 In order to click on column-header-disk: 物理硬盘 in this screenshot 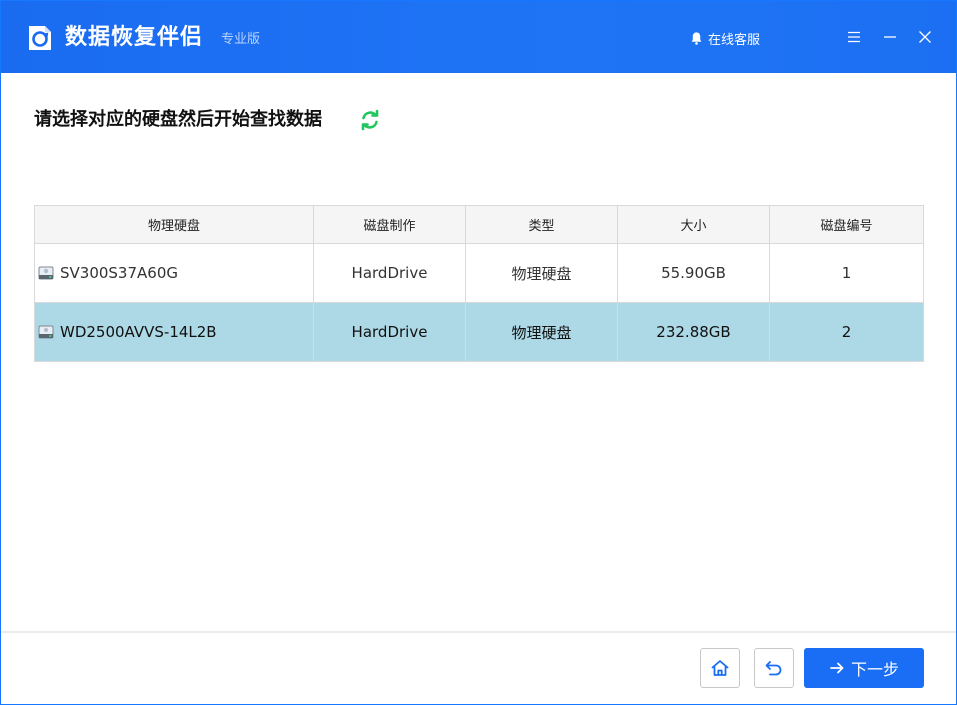, I will do `click(174, 224)`.